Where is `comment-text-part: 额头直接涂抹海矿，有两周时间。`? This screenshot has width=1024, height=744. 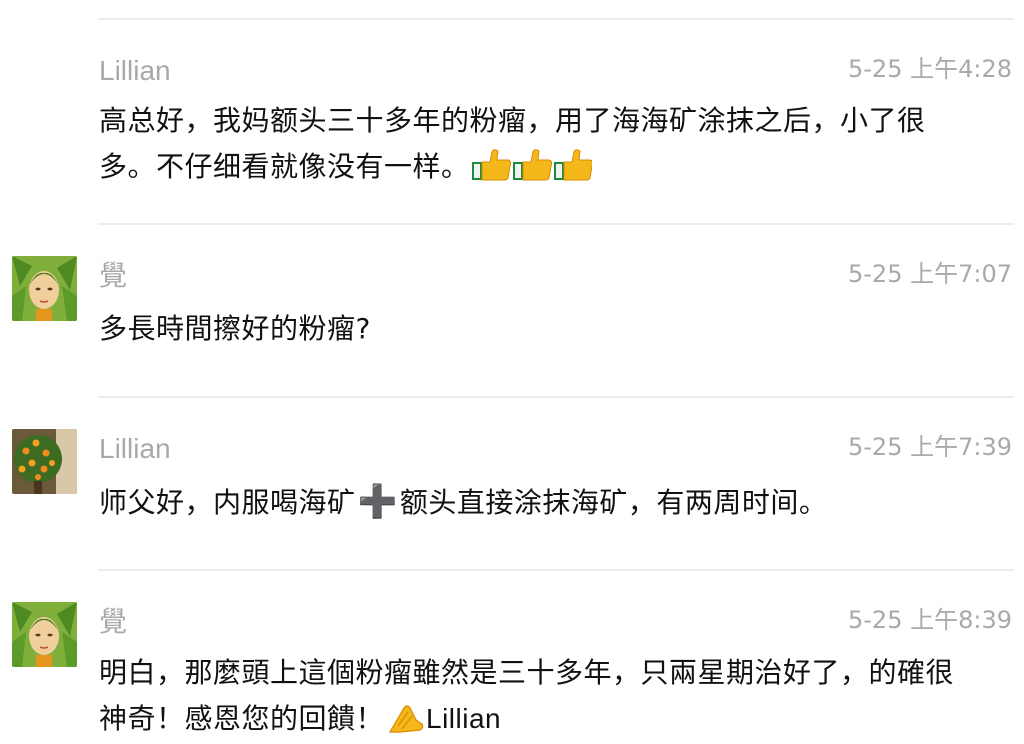 comment-text-part: 额头直接涂抹海矿，有两周时间。 is located at coordinates (613, 502).